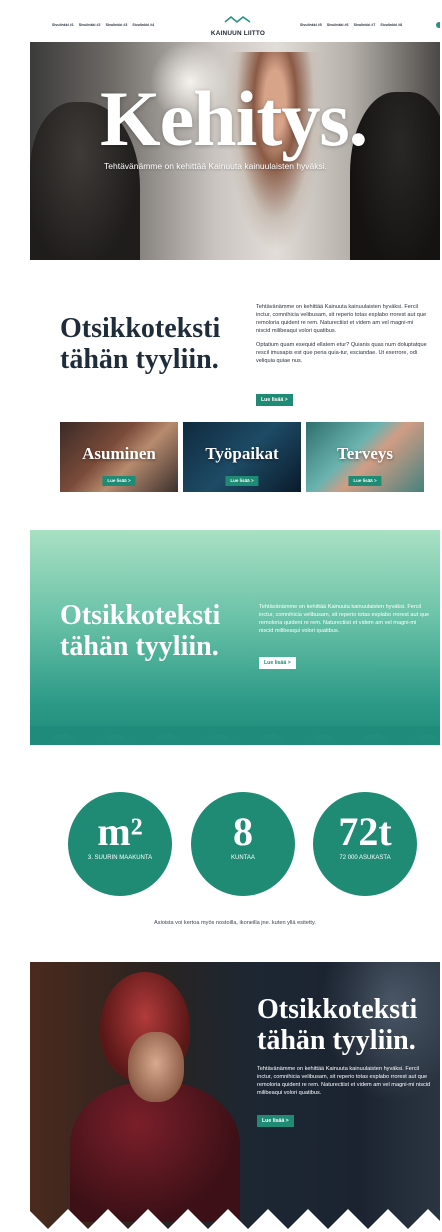 Image resolution: width=442 pixels, height=1232 pixels. I want to click on welder-read-more-button: Lue lisää >, so click(275, 1121).